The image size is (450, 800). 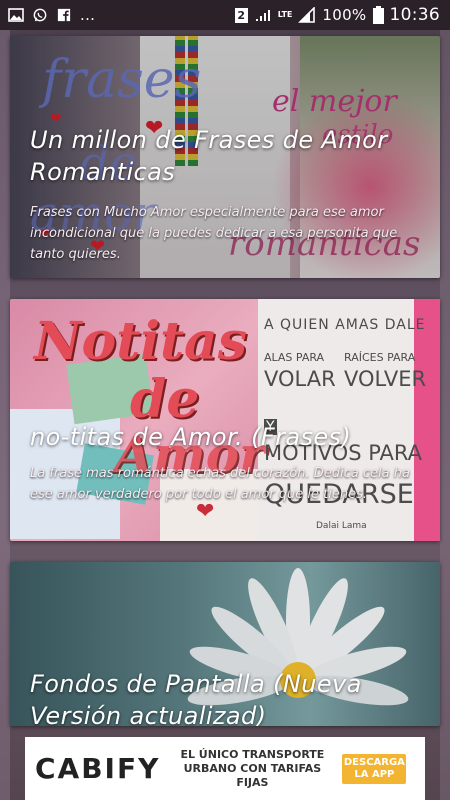 I want to click on background-pillar-left, so click(x=5, y=415).